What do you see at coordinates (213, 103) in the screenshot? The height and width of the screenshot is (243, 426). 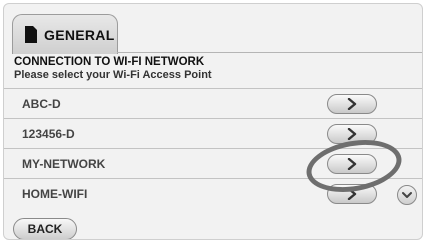 I see `network-row-abc-d: ABC-D` at bounding box center [213, 103].